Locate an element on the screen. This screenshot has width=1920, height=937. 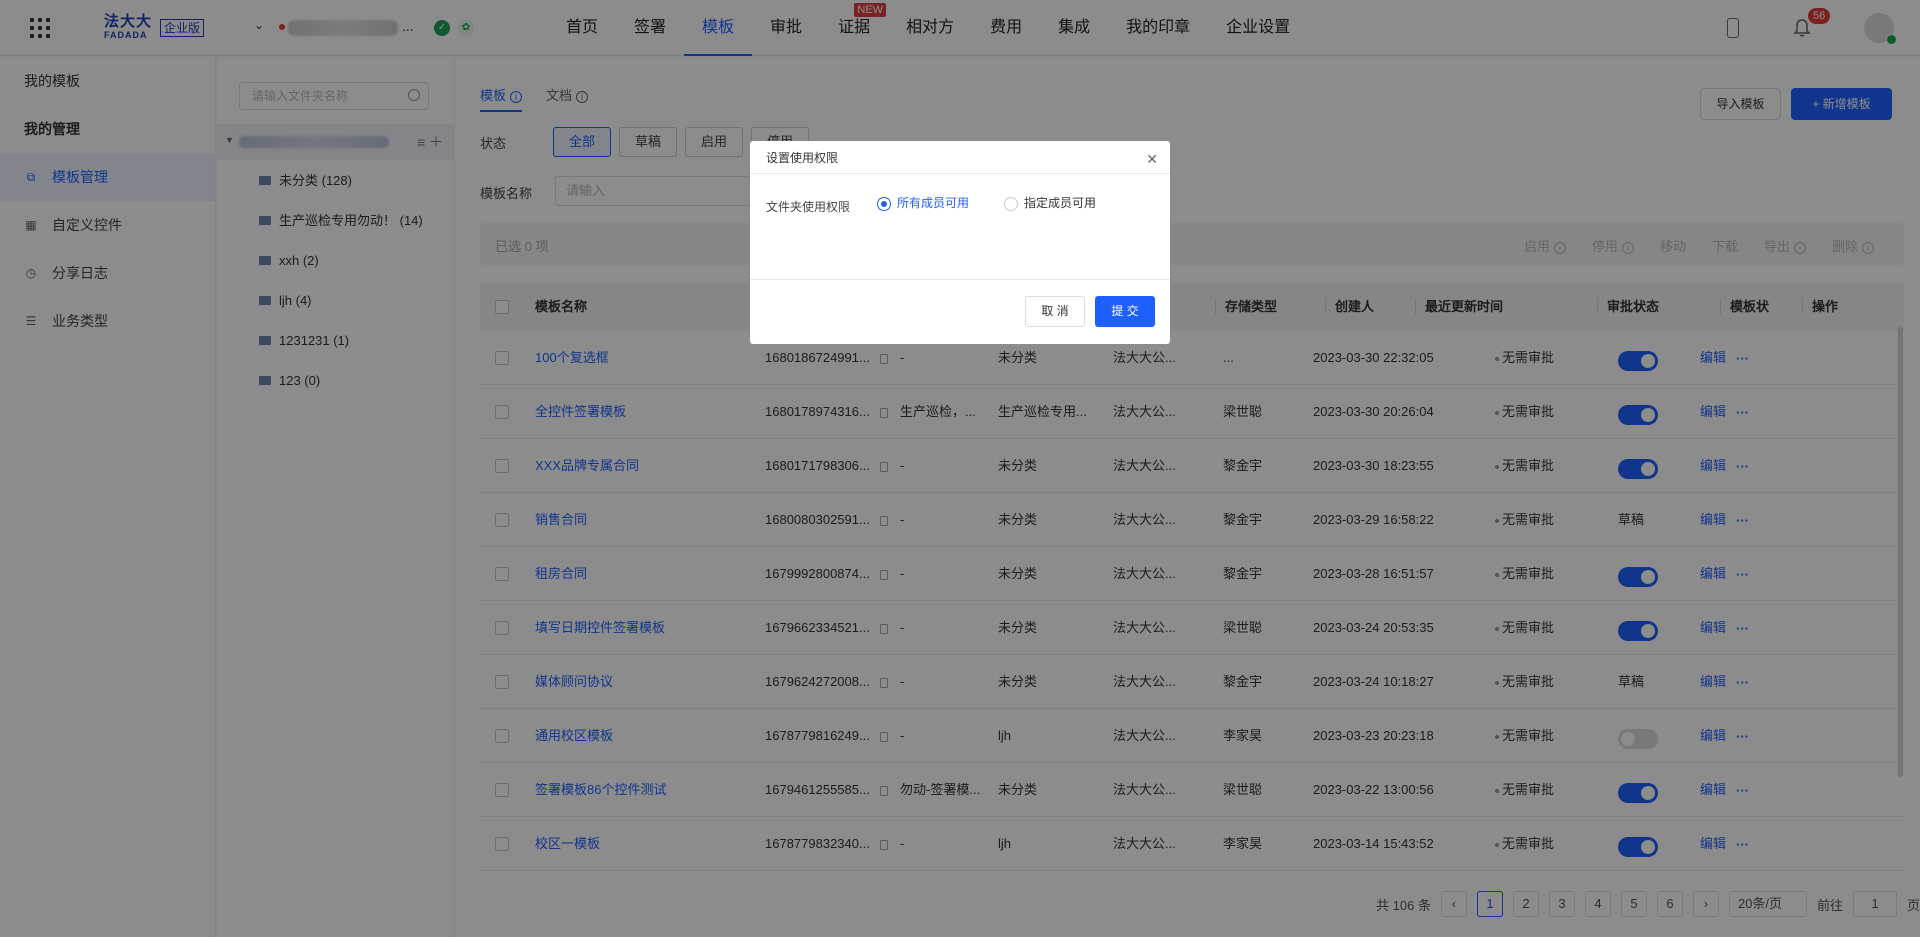
radio-checked-icon is located at coordinates (884, 204).